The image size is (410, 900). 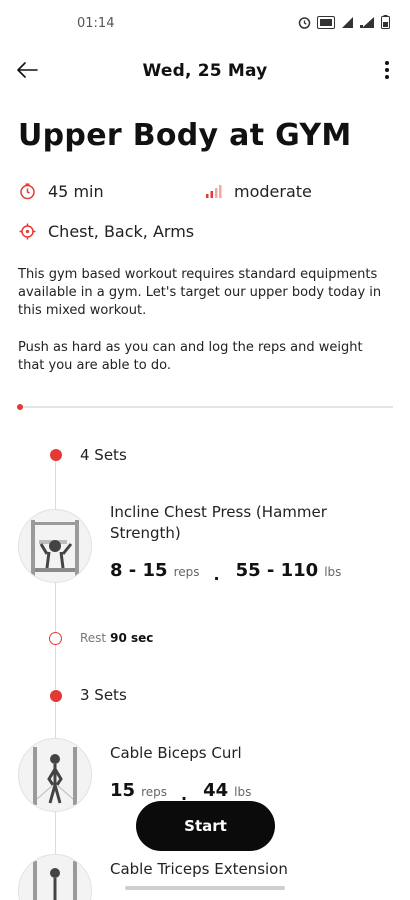 I want to click on volte-icon, so click(x=326, y=24).